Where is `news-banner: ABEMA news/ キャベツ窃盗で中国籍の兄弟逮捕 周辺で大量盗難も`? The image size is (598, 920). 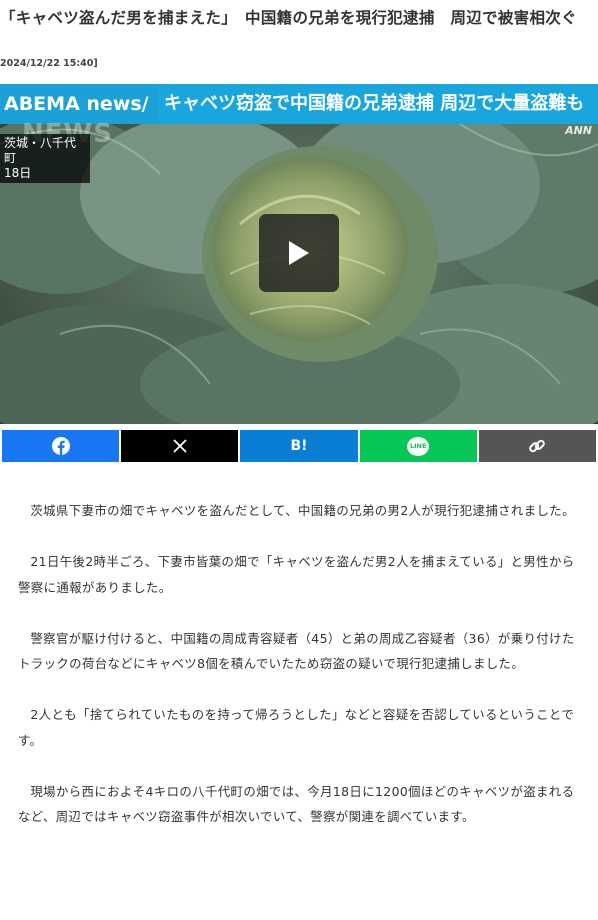 news-banner: ABEMA news/ キャベツ窃盗で中国籍の兄弟逮捕 周辺で大量盗難も is located at coordinates (299, 104).